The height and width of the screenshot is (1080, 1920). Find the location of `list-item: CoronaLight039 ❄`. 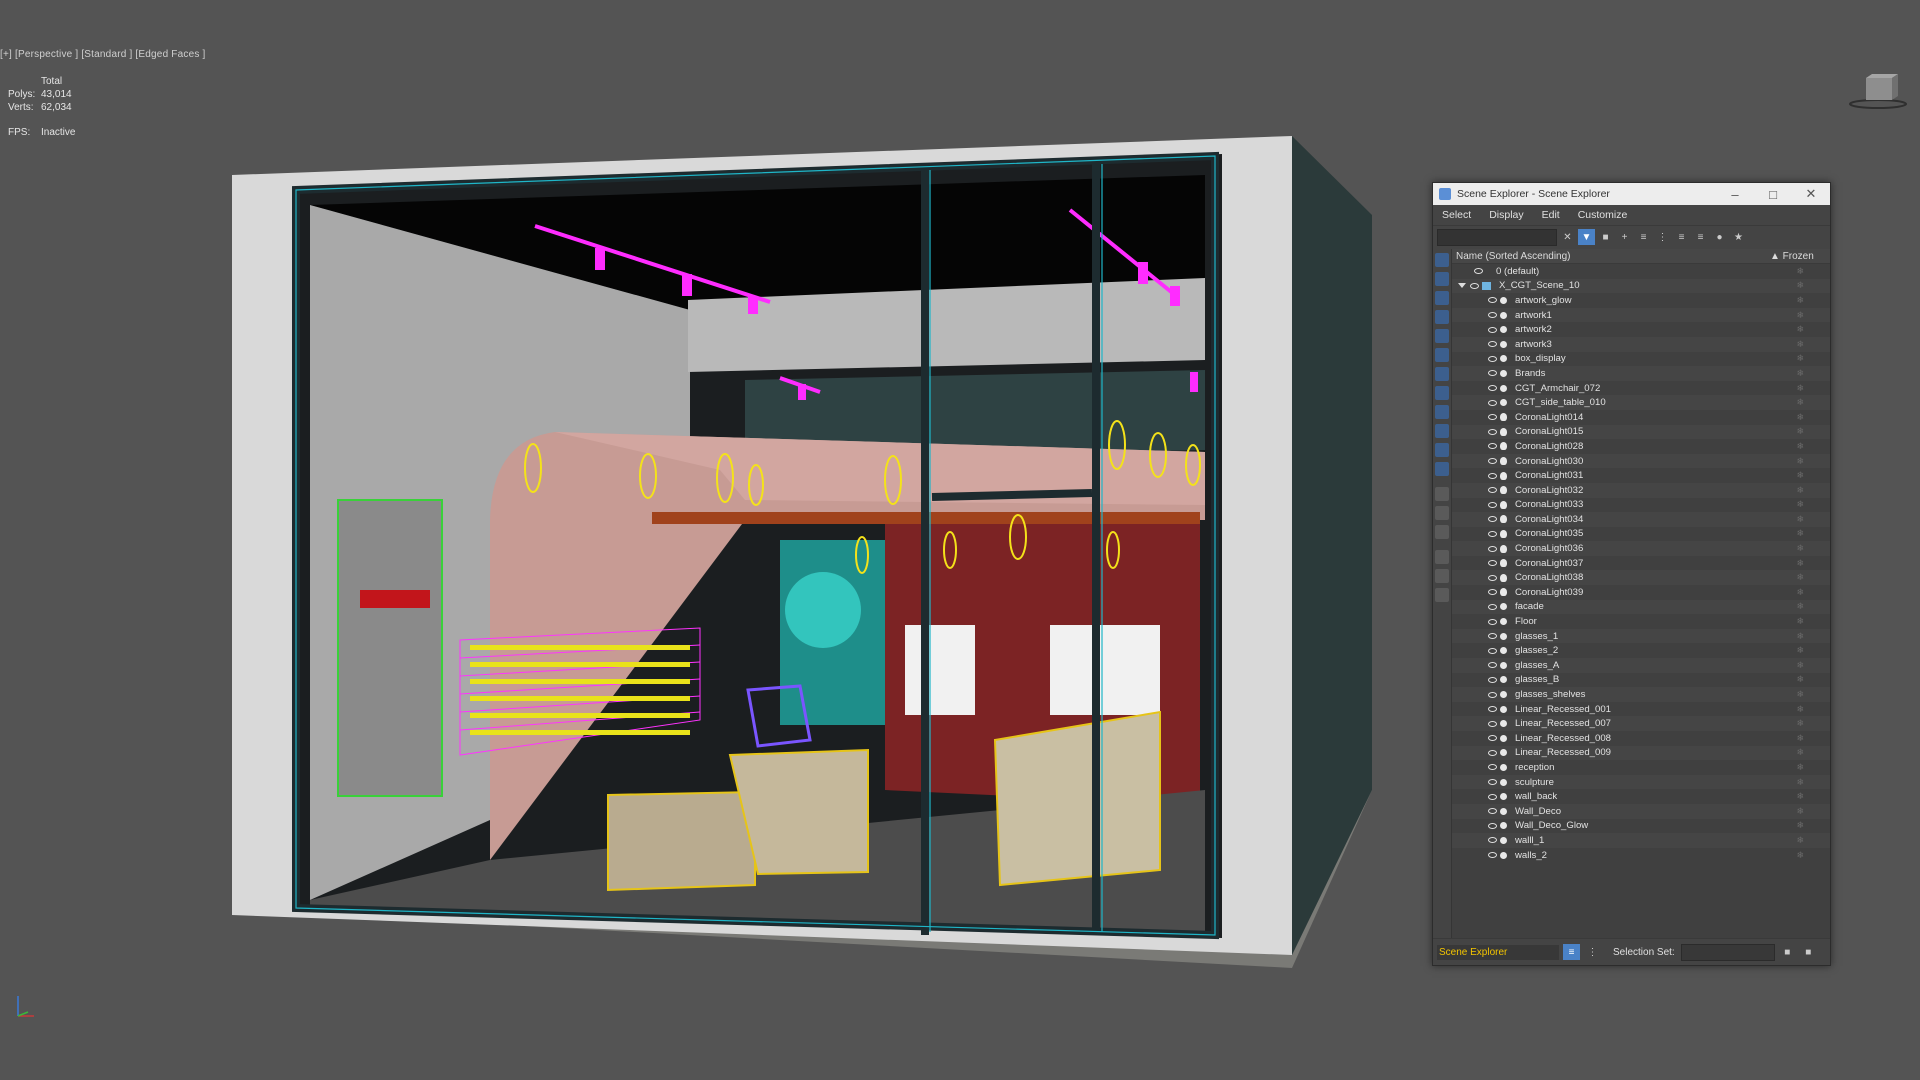

list-item: CoronaLight039 ❄ is located at coordinates (1641, 592).